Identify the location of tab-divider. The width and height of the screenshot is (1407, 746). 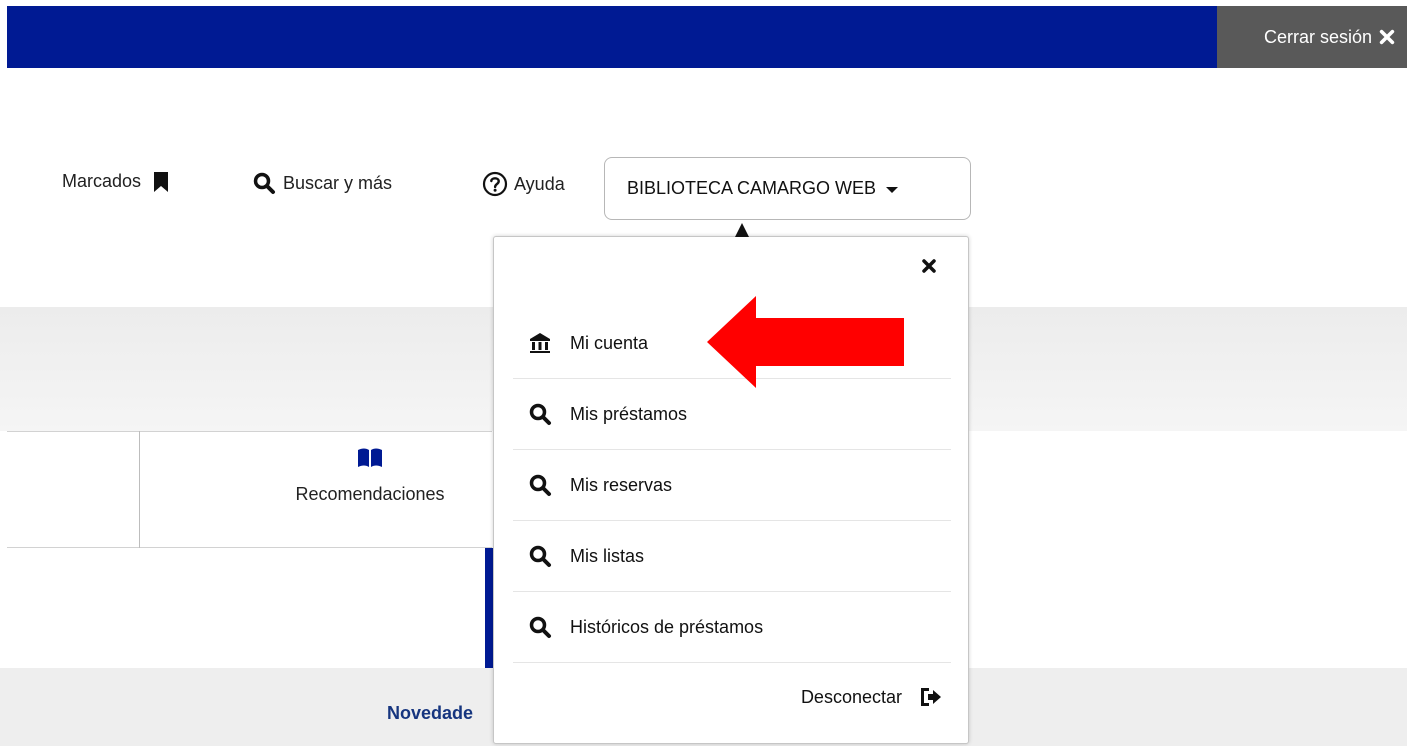
(139, 490).